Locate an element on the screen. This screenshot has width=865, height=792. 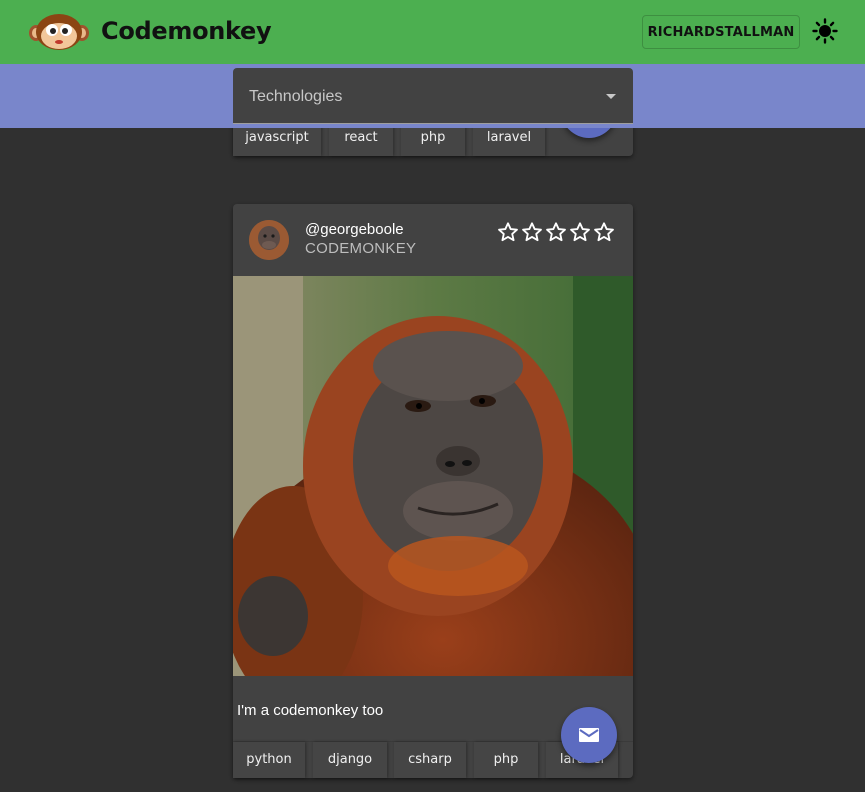
post-author-handle: @georgeboole is located at coordinates (354, 229).